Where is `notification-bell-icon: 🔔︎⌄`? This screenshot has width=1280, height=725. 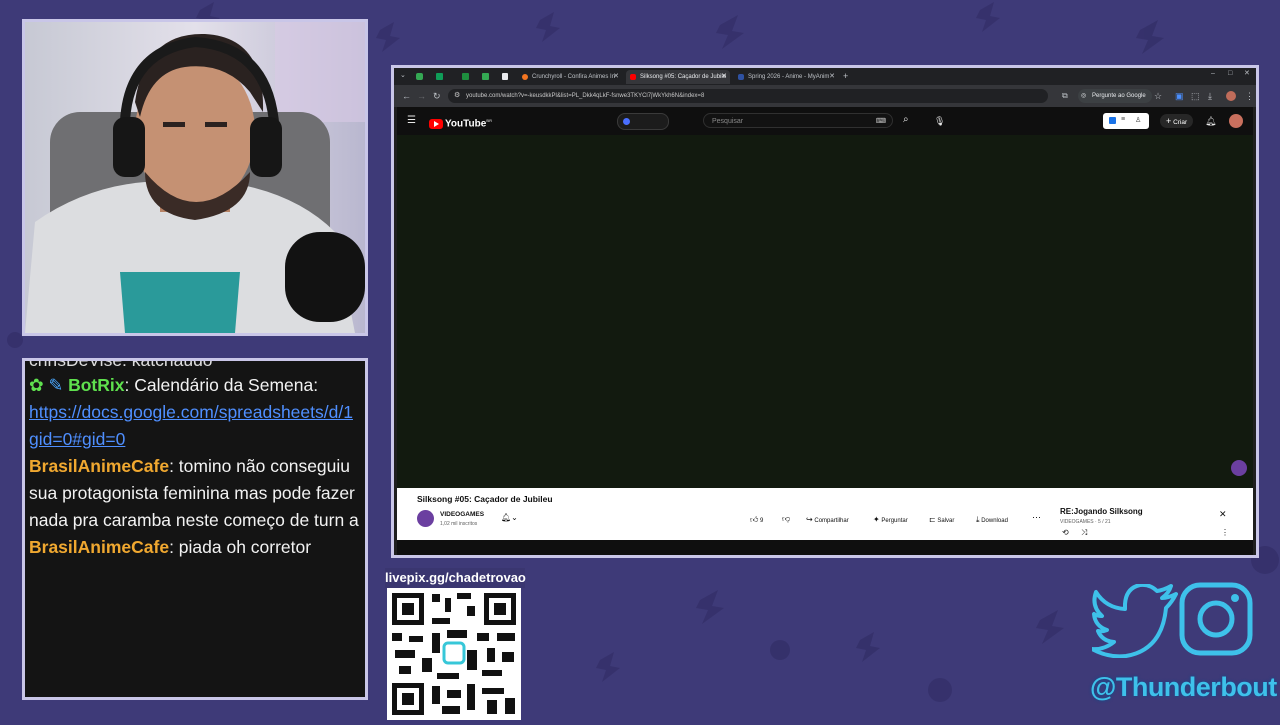
notification-bell-icon: 🔔︎⌄ is located at coordinates (509, 517).